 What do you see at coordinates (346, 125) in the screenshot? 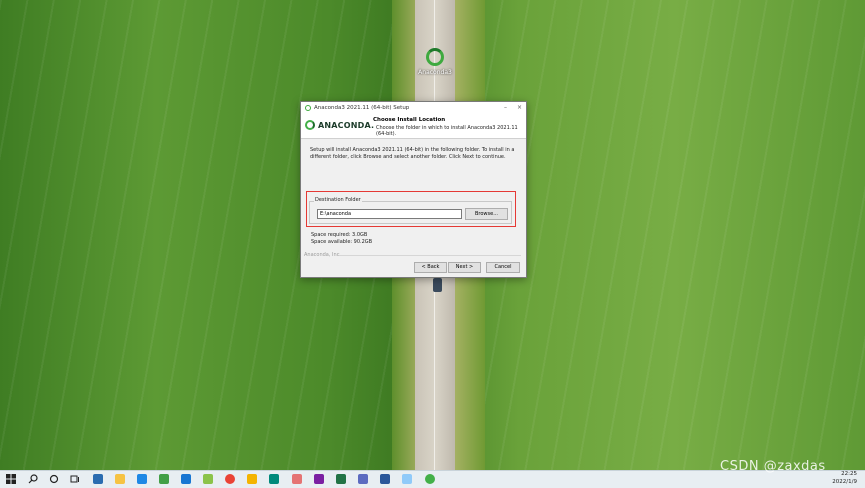
I see `anaconda-wordmark: ANACONDA.` at bounding box center [346, 125].